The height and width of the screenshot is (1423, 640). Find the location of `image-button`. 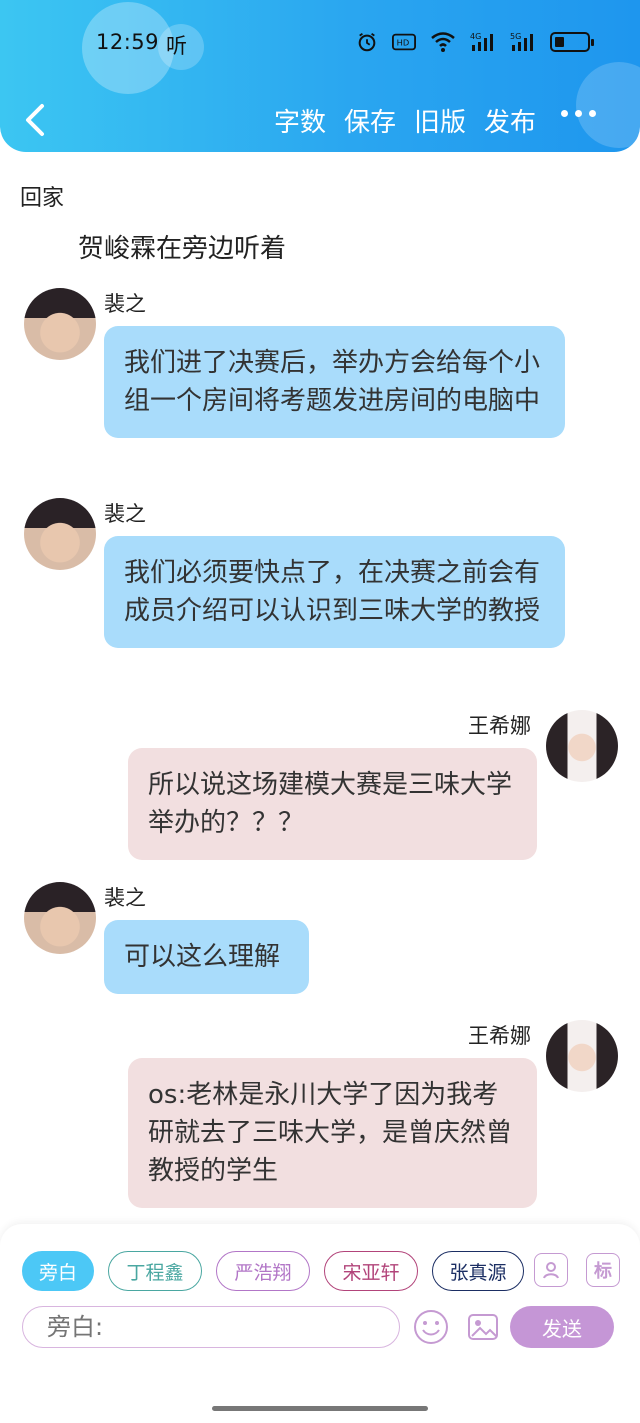

image-button is located at coordinates (483, 1327).